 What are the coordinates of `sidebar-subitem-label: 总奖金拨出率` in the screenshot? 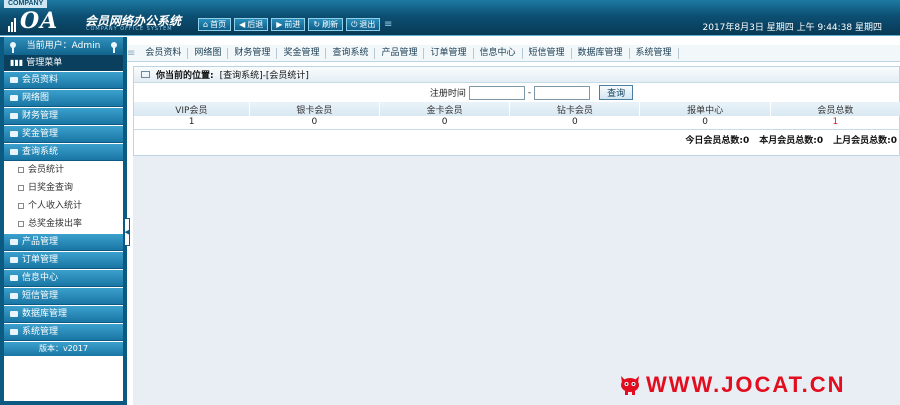 It's located at (55, 224).